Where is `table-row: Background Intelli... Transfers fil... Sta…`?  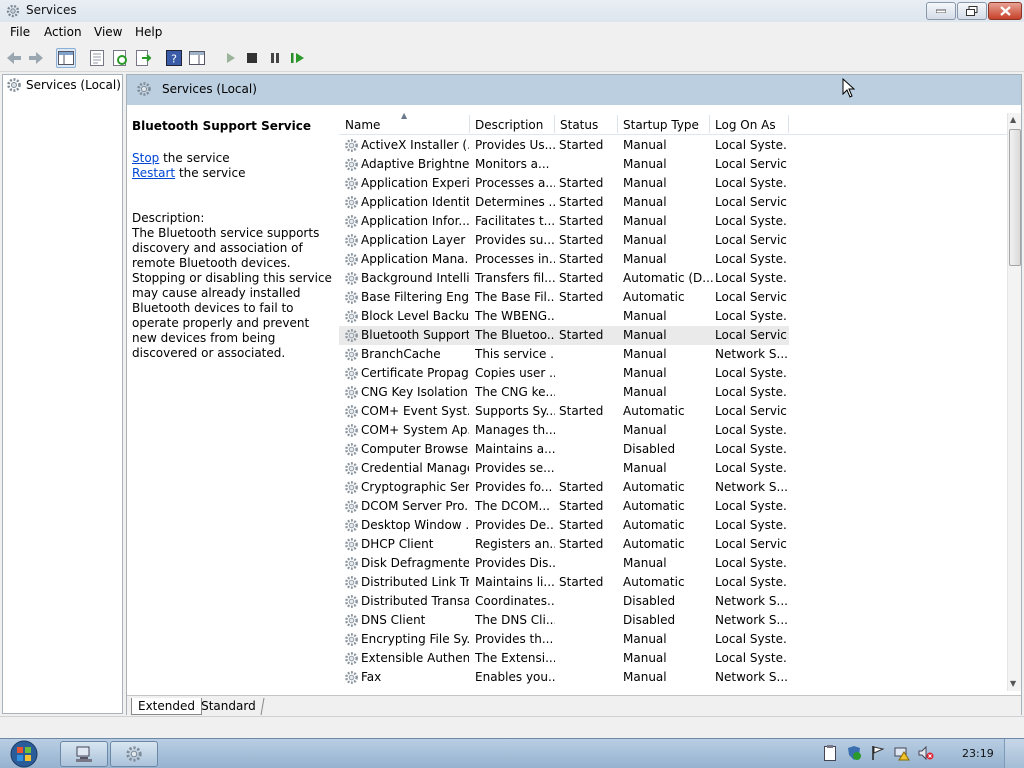 table-row: Background Intelli... Transfers fil... Sta… is located at coordinates (564, 278).